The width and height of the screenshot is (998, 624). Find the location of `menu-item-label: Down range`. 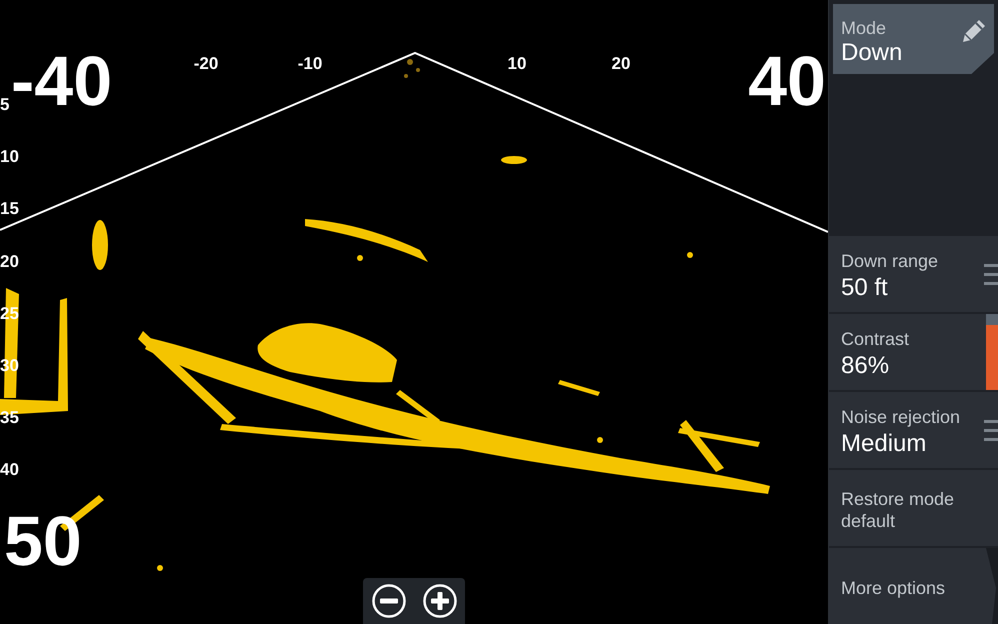

menu-item-label: Down range is located at coordinates (890, 261).